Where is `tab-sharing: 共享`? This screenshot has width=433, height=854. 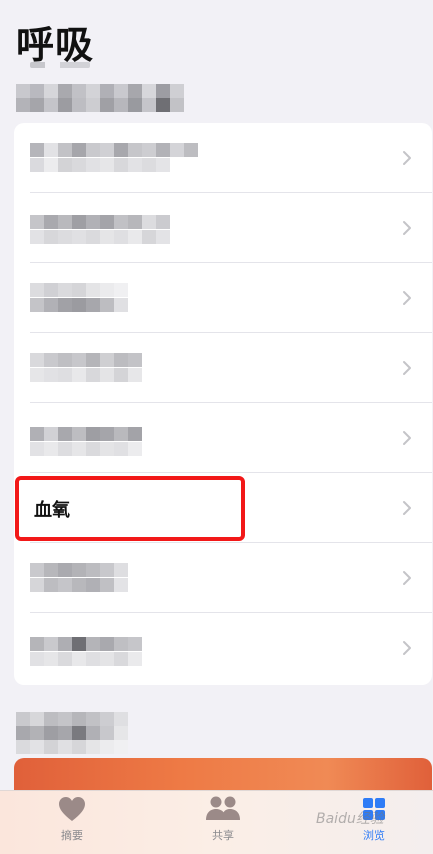
tab-sharing: 共享 is located at coordinates (223, 819).